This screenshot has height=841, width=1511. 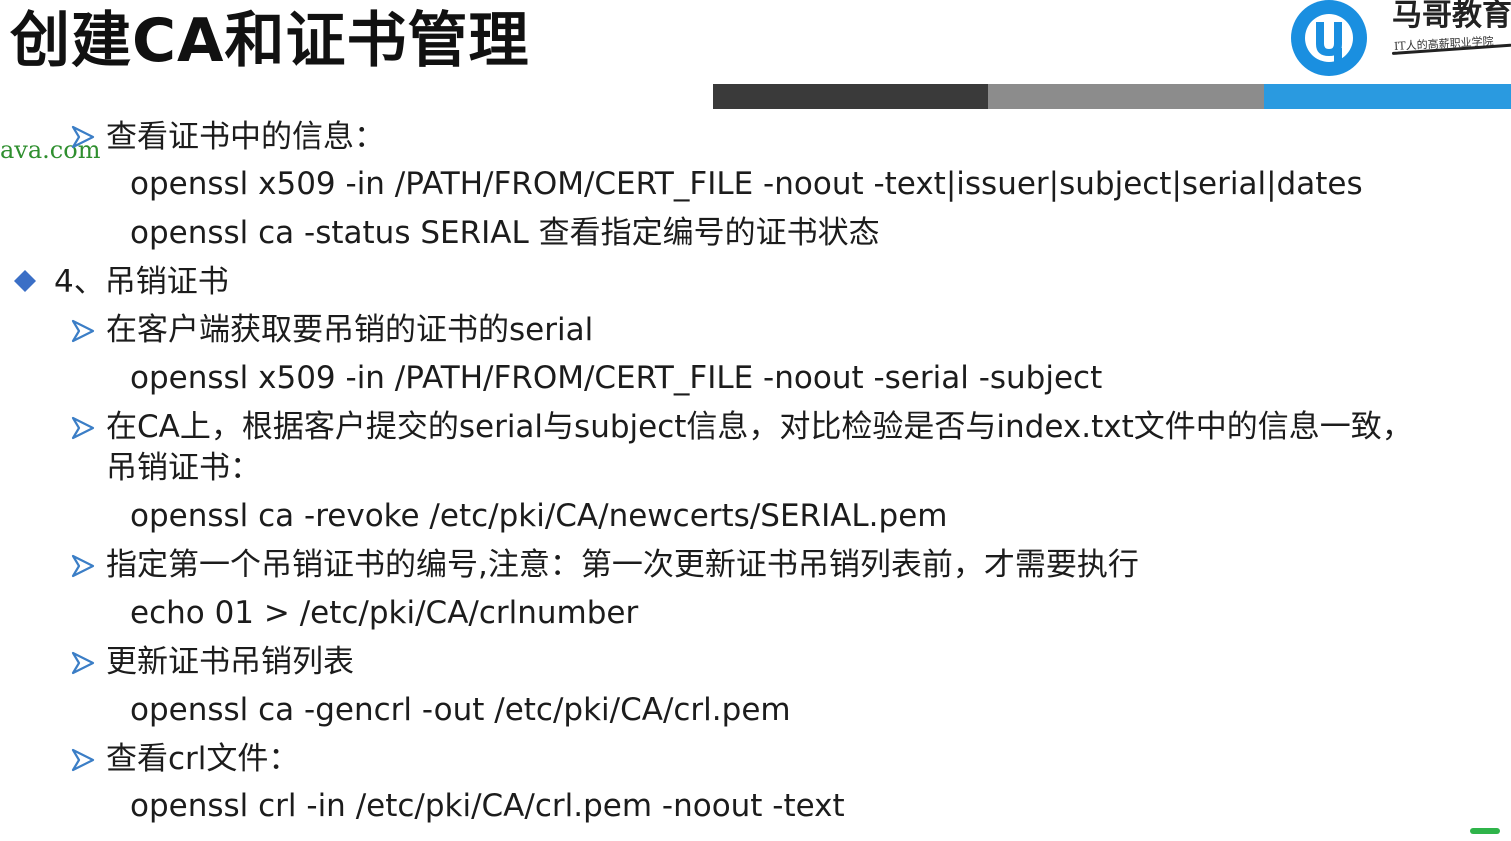 I want to click on header-stripe-gray, so click(x=1126, y=96).